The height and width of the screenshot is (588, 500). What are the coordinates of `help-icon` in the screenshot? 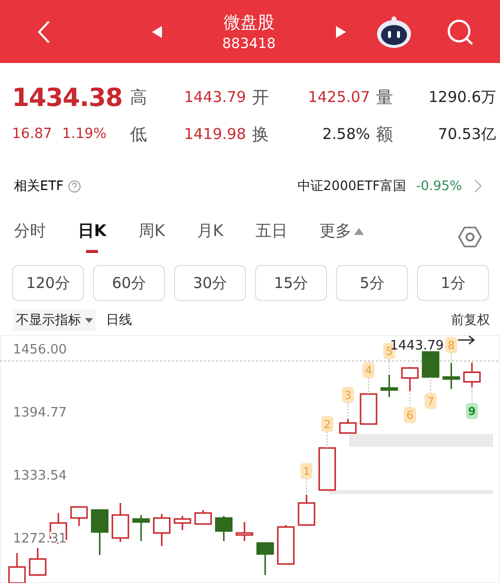 It's located at (74, 186).